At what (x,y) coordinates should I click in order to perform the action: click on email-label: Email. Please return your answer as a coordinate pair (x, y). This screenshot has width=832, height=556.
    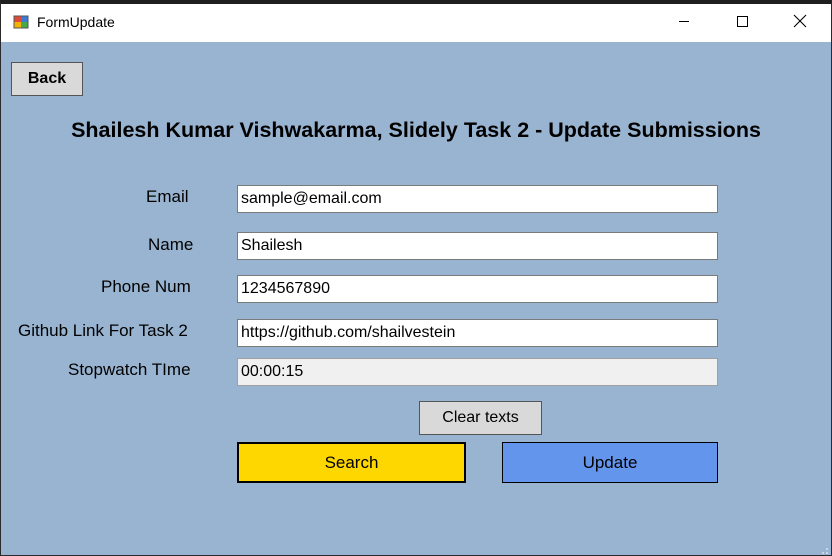
    Looking at the image, I should click on (167, 196).